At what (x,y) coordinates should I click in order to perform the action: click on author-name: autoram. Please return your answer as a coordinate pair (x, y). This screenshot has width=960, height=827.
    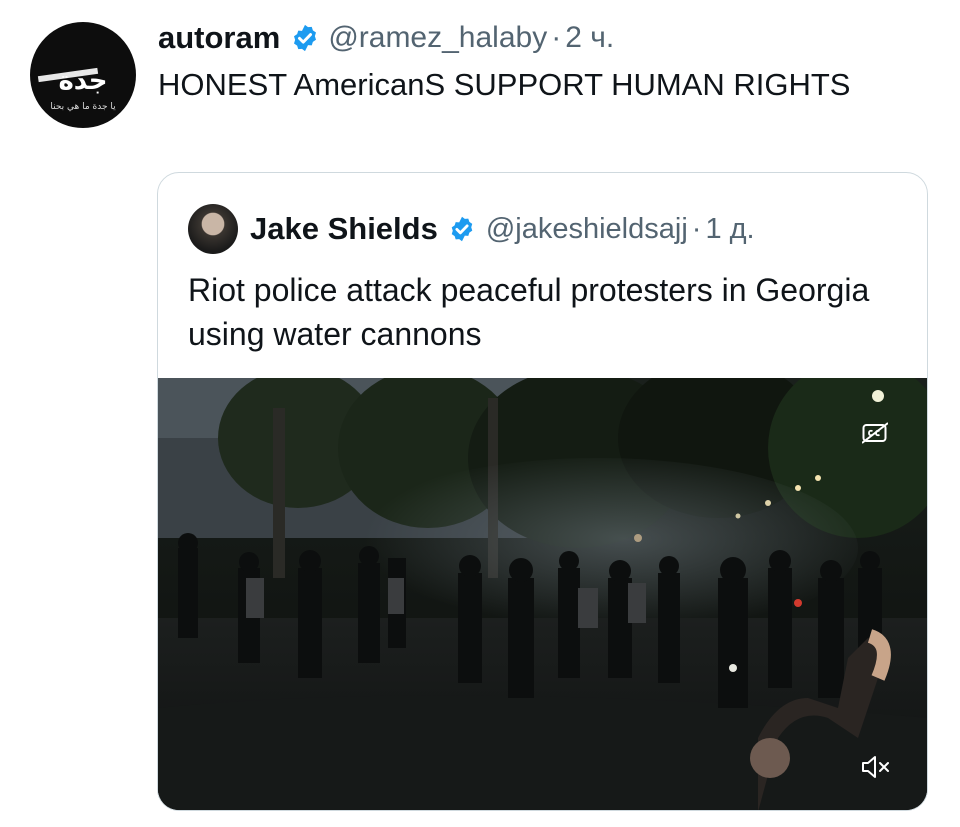
    Looking at the image, I should click on (219, 38).